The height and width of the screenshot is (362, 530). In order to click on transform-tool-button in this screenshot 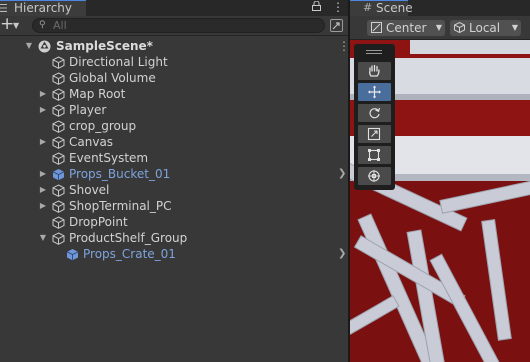, I will do `click(374, 176)`.